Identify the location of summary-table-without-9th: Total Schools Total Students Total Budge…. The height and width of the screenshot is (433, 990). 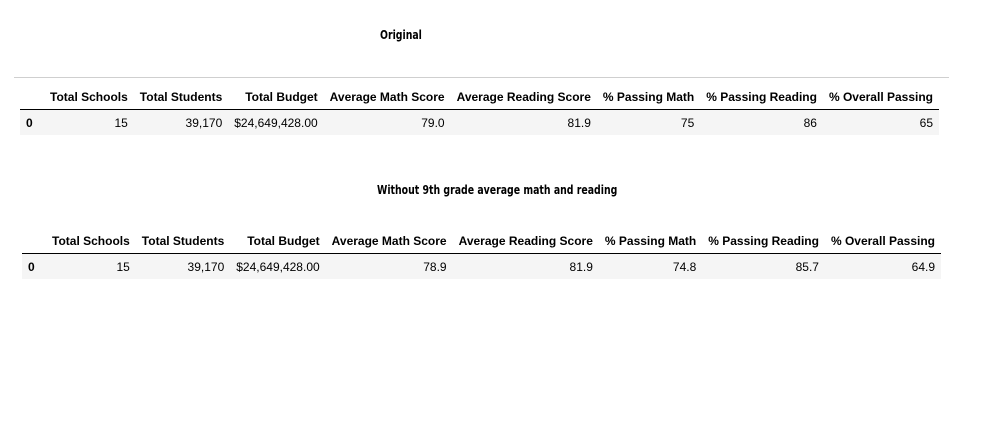
(482, 254).